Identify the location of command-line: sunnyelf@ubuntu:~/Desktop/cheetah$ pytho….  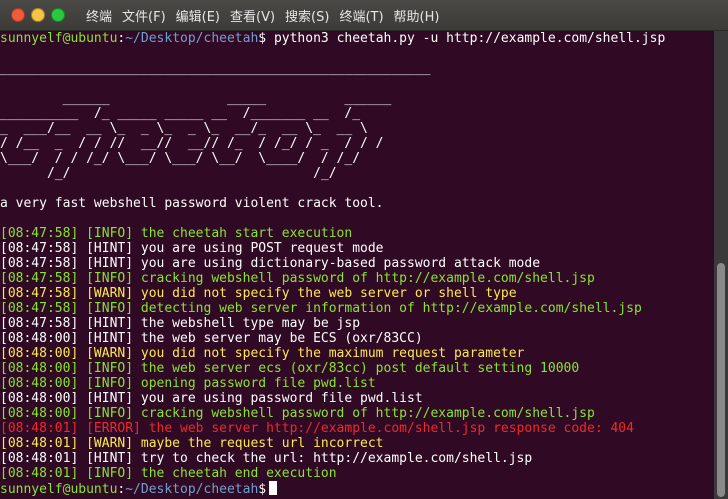
(357, 38).